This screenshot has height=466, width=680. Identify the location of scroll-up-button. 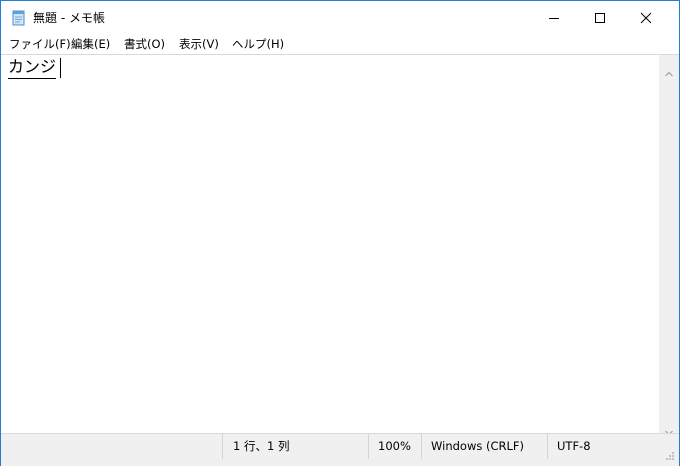
(669, 71).